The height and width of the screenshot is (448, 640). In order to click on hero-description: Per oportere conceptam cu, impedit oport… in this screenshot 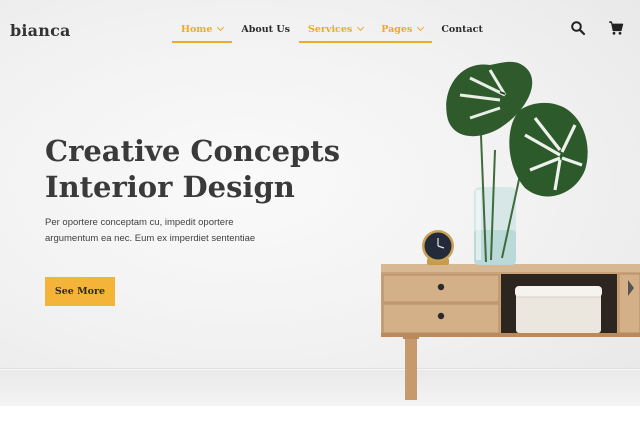, I will do `click(150, 230)`.